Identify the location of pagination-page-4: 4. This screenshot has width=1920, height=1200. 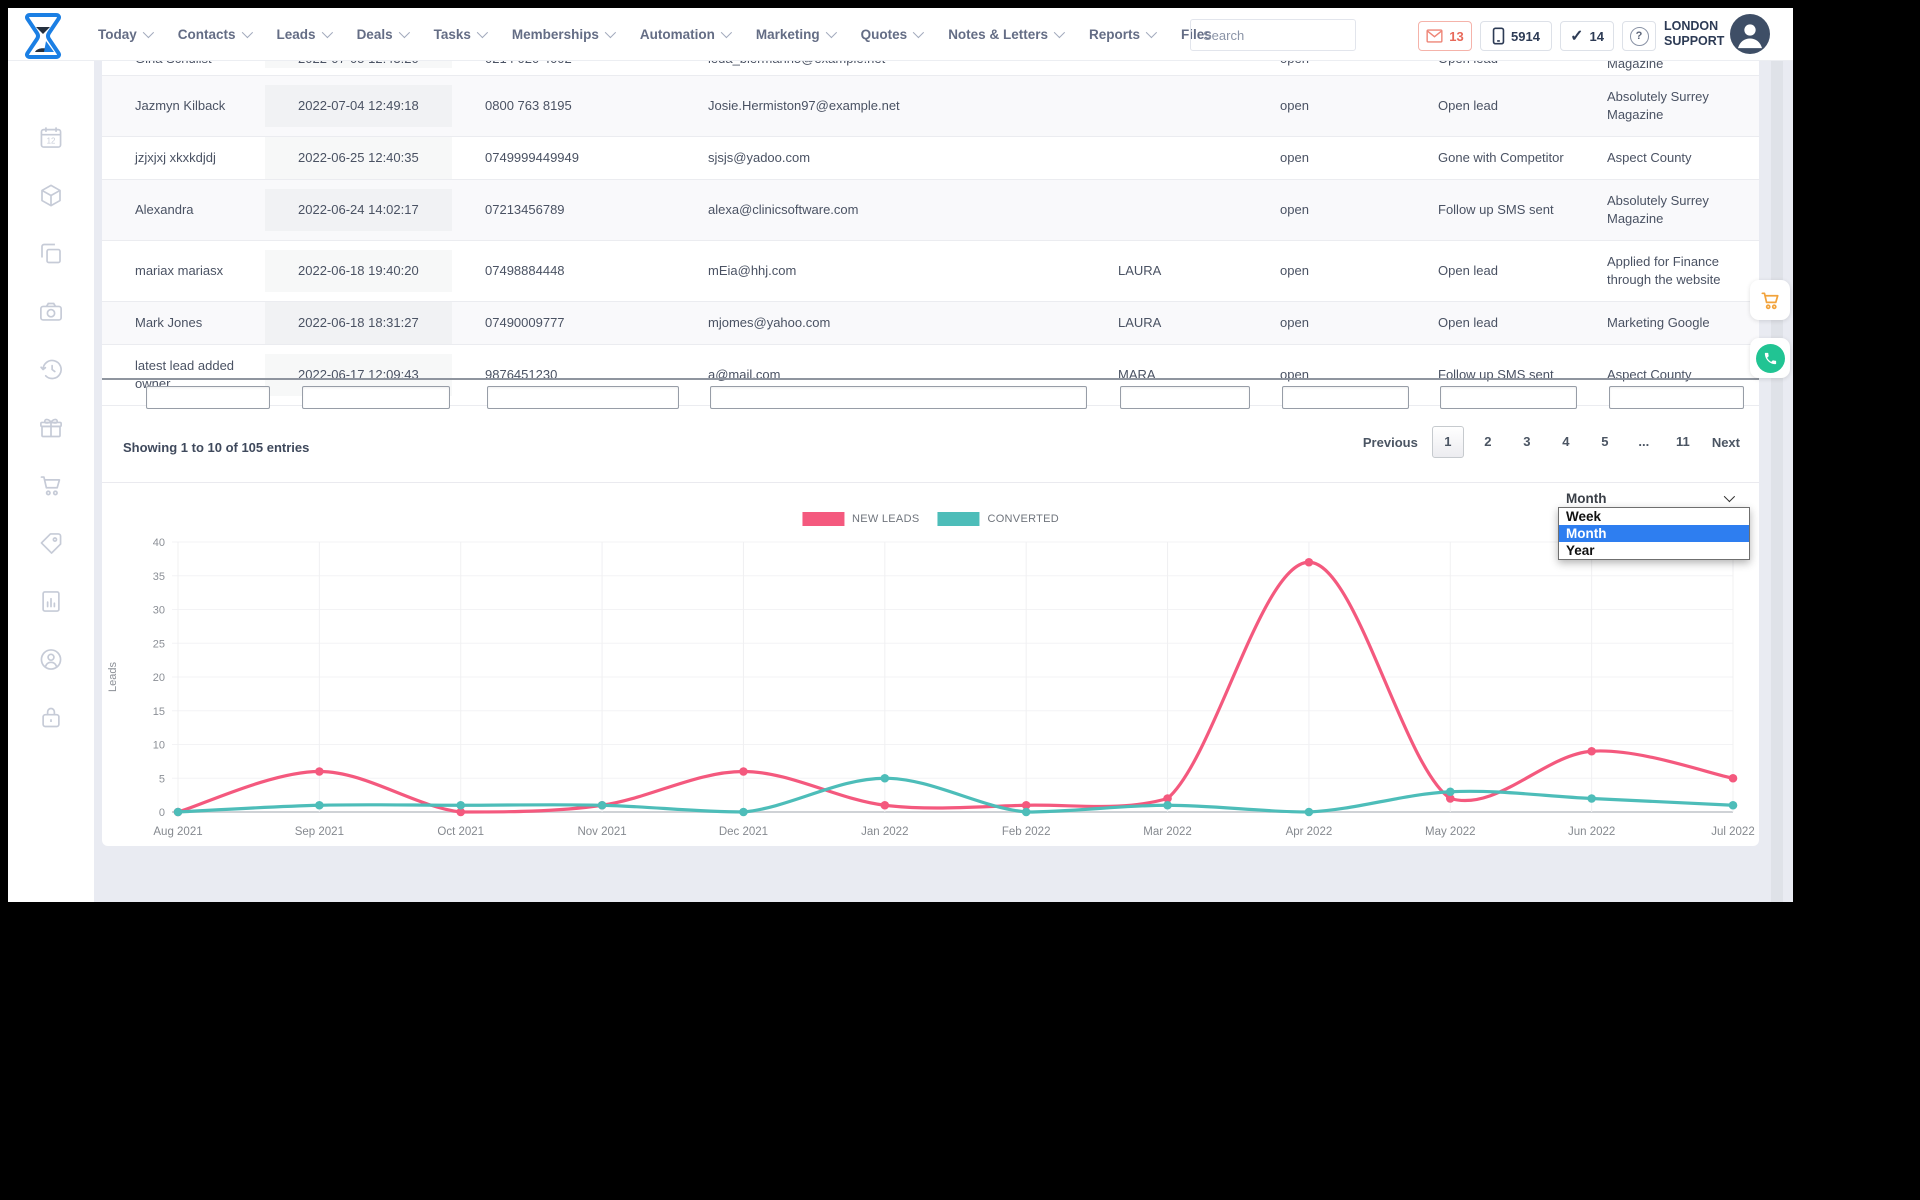
(1566, 442).